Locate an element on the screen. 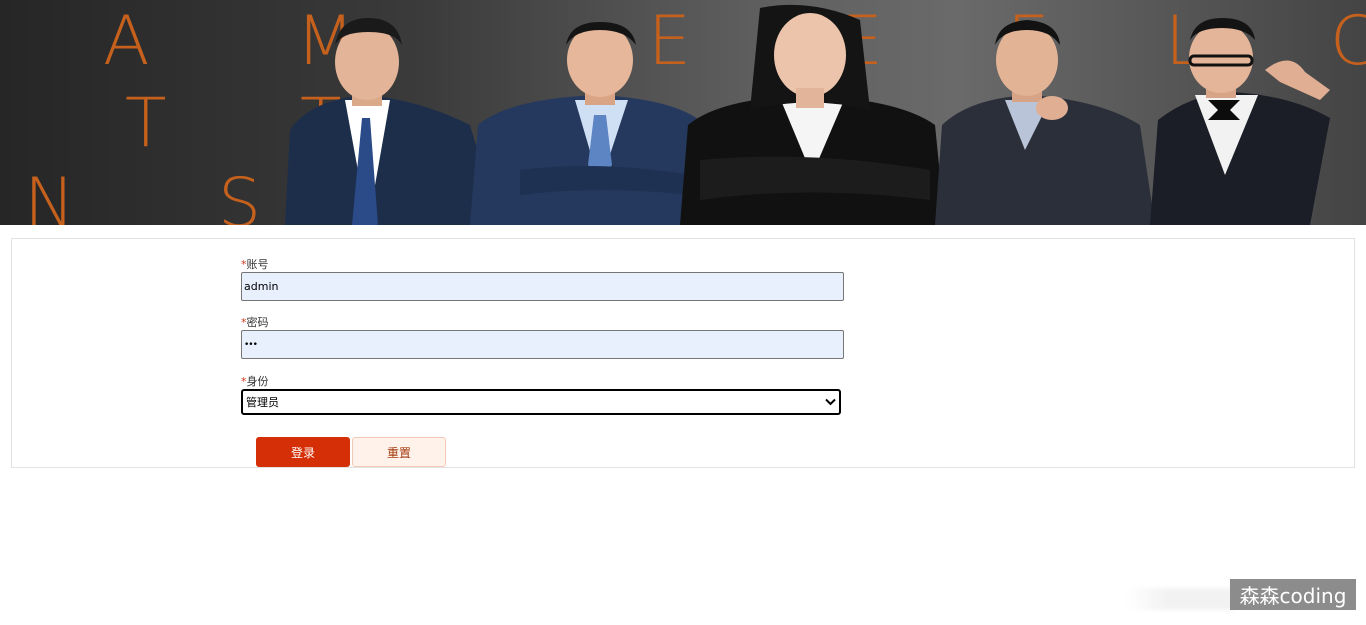 This screenshot has height=625, width=1366. watermark: 森森coding is located at coordinates (1293, 594).